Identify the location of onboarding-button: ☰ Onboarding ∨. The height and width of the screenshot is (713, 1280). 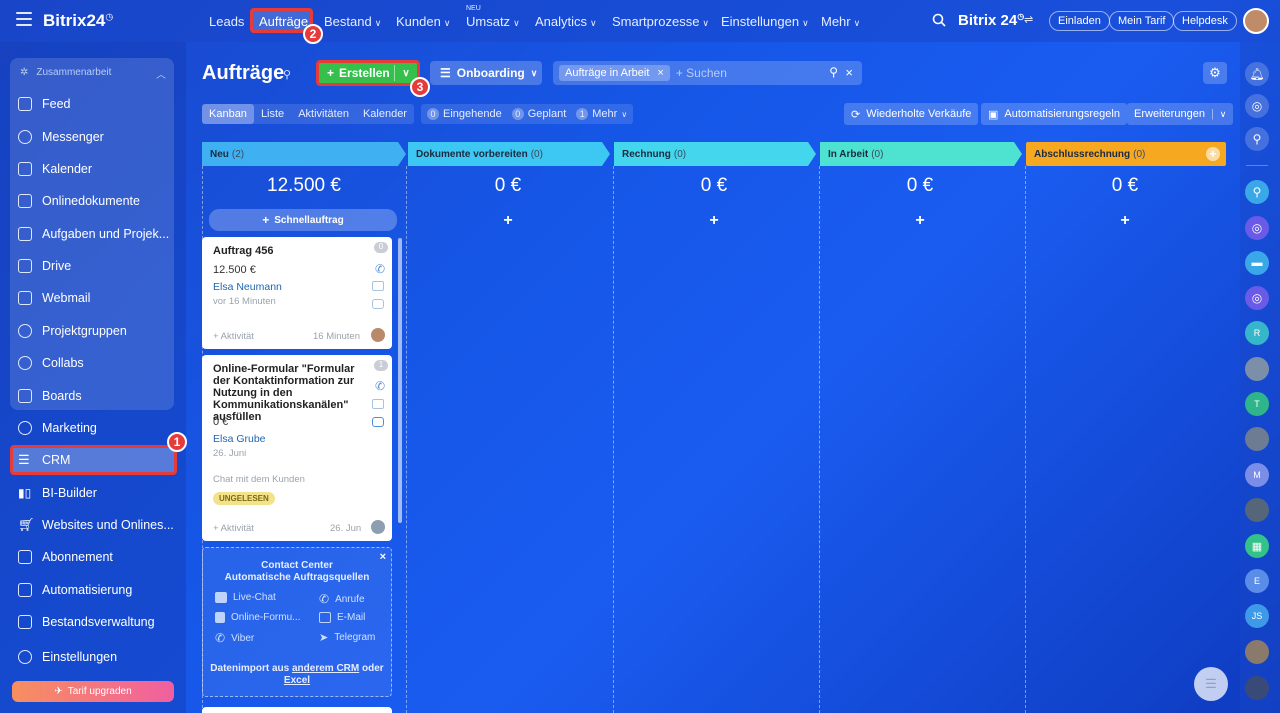
(486, 73).